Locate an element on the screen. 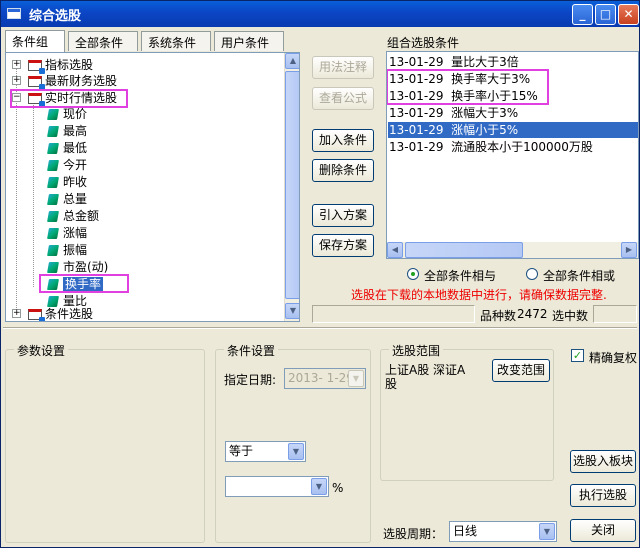  tree-leaf: 今开 is located at coordinates (67, 165).